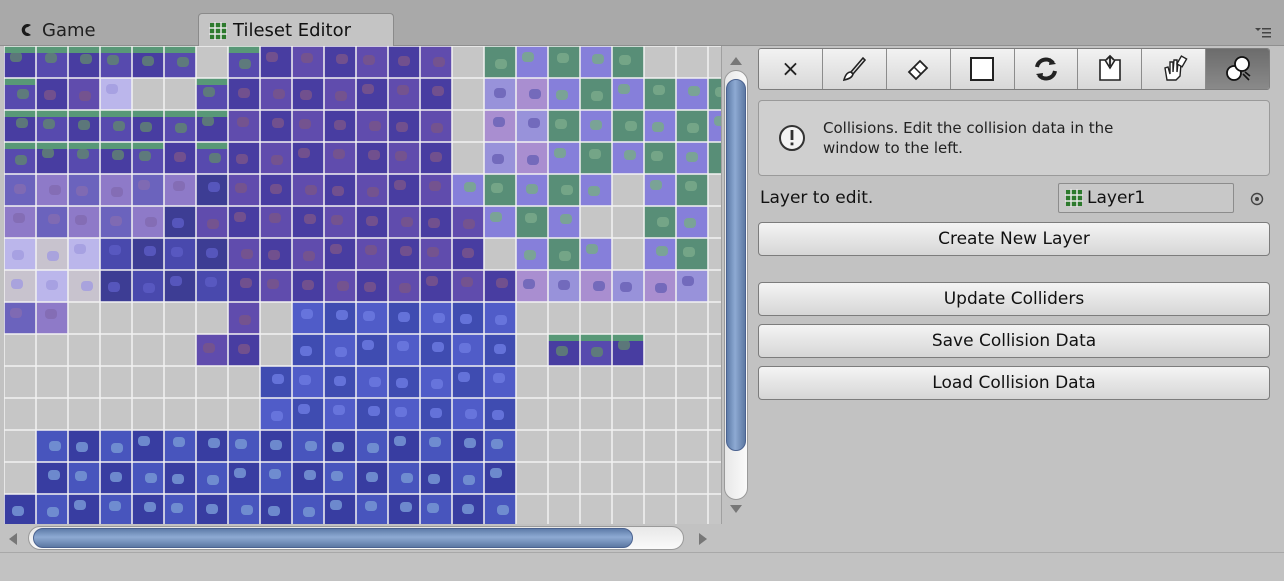  Describe the element at coordinates (296, 30) in the screenshot. I see `tab-tileset-editor: Tileset Editor` at that location.